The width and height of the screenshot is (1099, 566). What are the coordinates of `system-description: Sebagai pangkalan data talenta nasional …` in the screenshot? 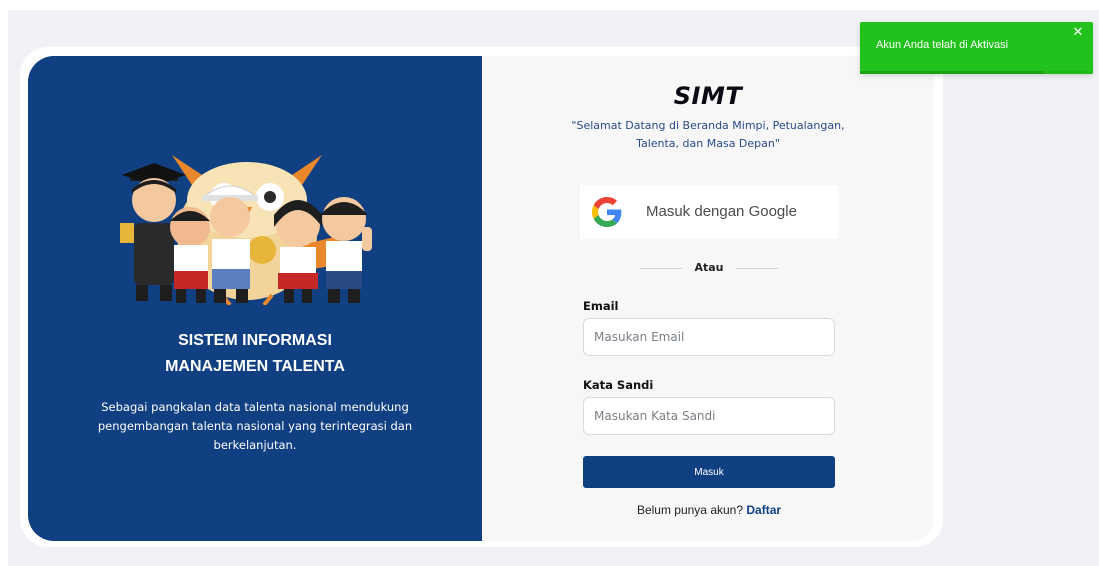 It's located at (255, 426).